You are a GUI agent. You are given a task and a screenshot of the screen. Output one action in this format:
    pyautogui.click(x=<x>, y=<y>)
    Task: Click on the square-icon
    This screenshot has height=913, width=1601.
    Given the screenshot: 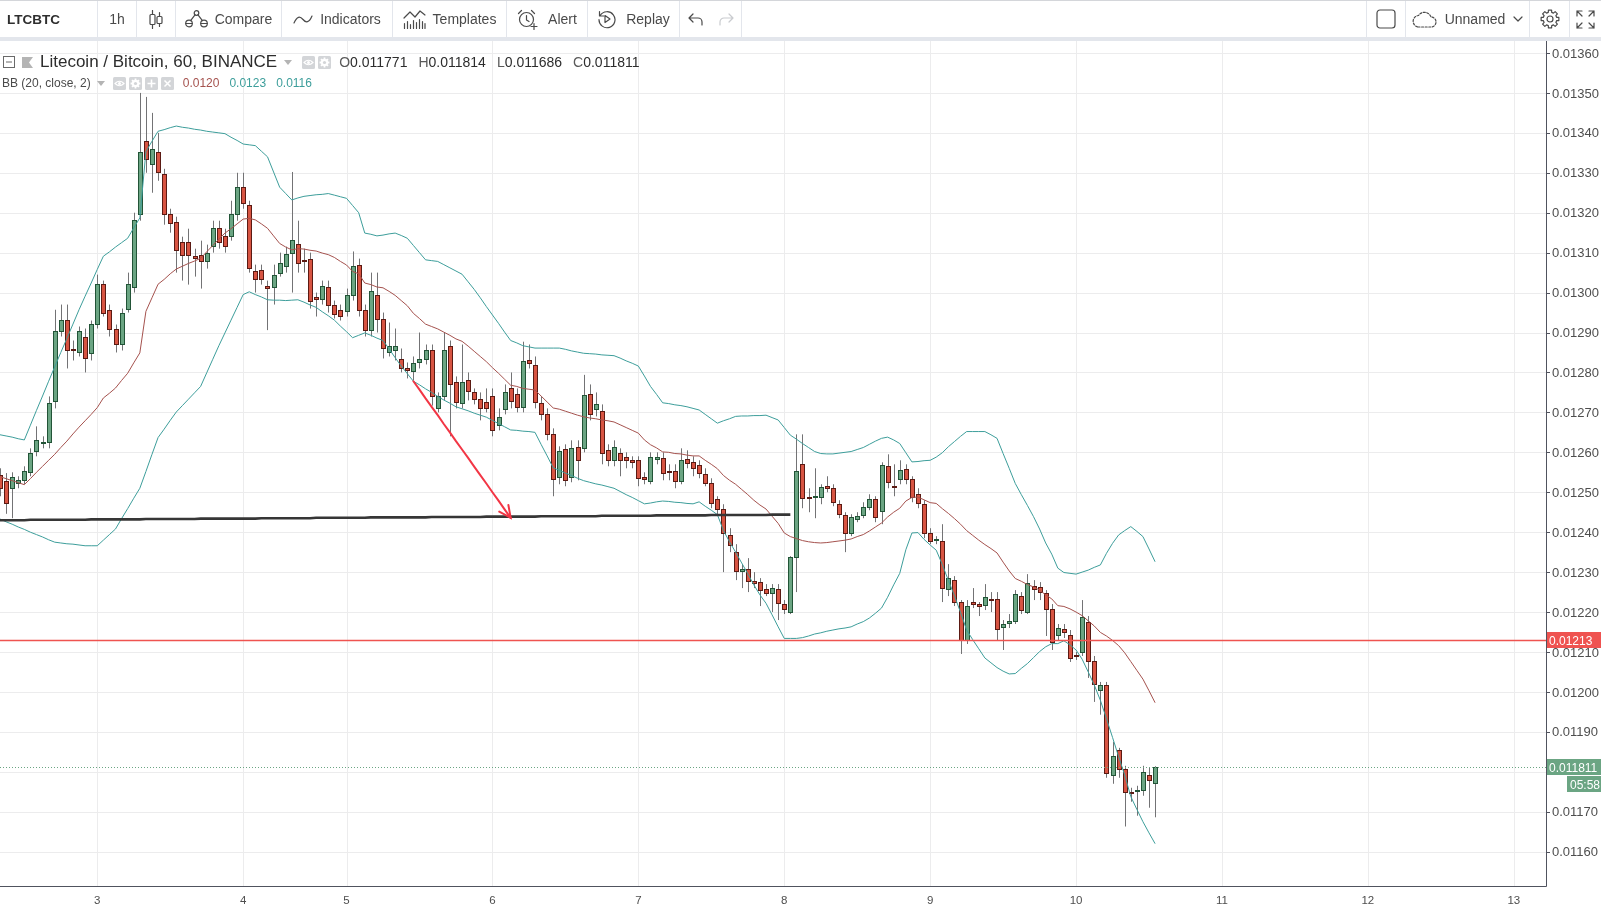 What is the action you would take?
    pyautogui.click(x=1386, y=19)
    